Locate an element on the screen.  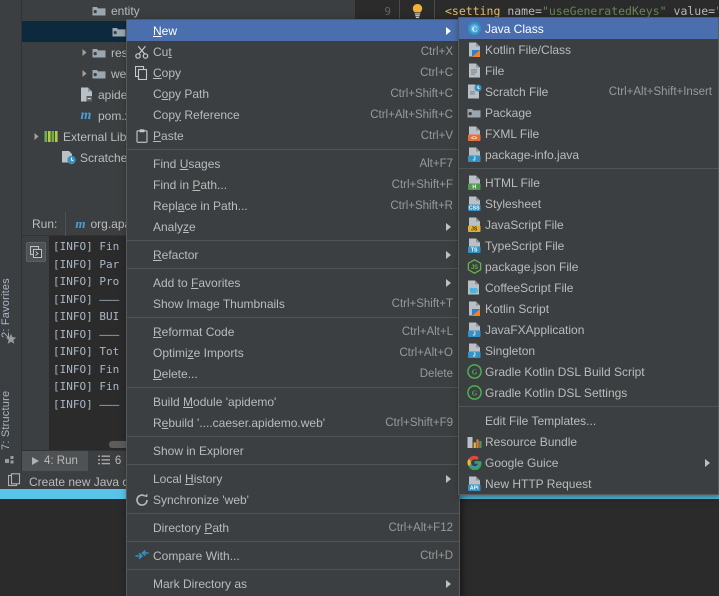
bottom-tab-run: 4: Run is located at coordinates (55, 461).